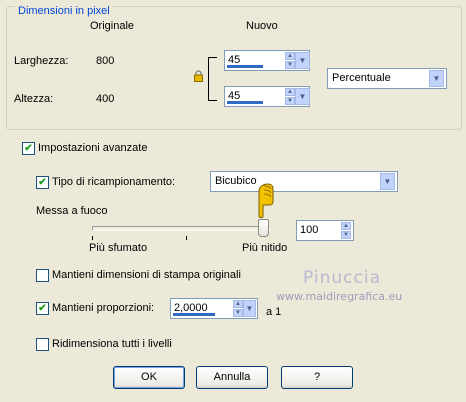 The image size is (466, 402). I want to click on height-new-spinbox: 45 ▲ ▼ ▼, so click(267, 96).